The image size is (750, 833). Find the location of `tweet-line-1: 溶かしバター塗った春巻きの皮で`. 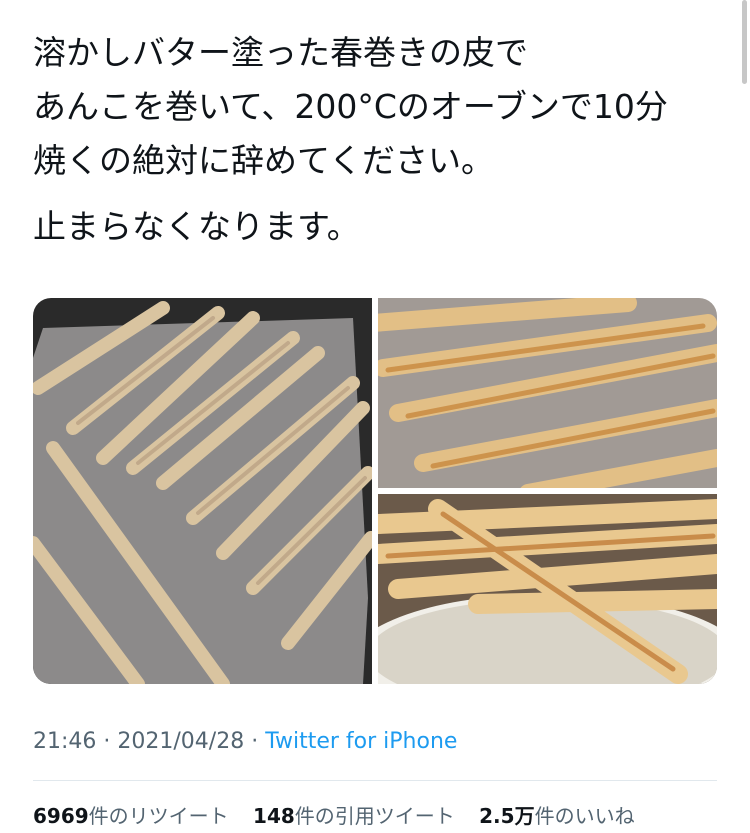

tweet-line-1: 溶かしバター塗った春巻きの皮で is located at coordinates (280, 52).